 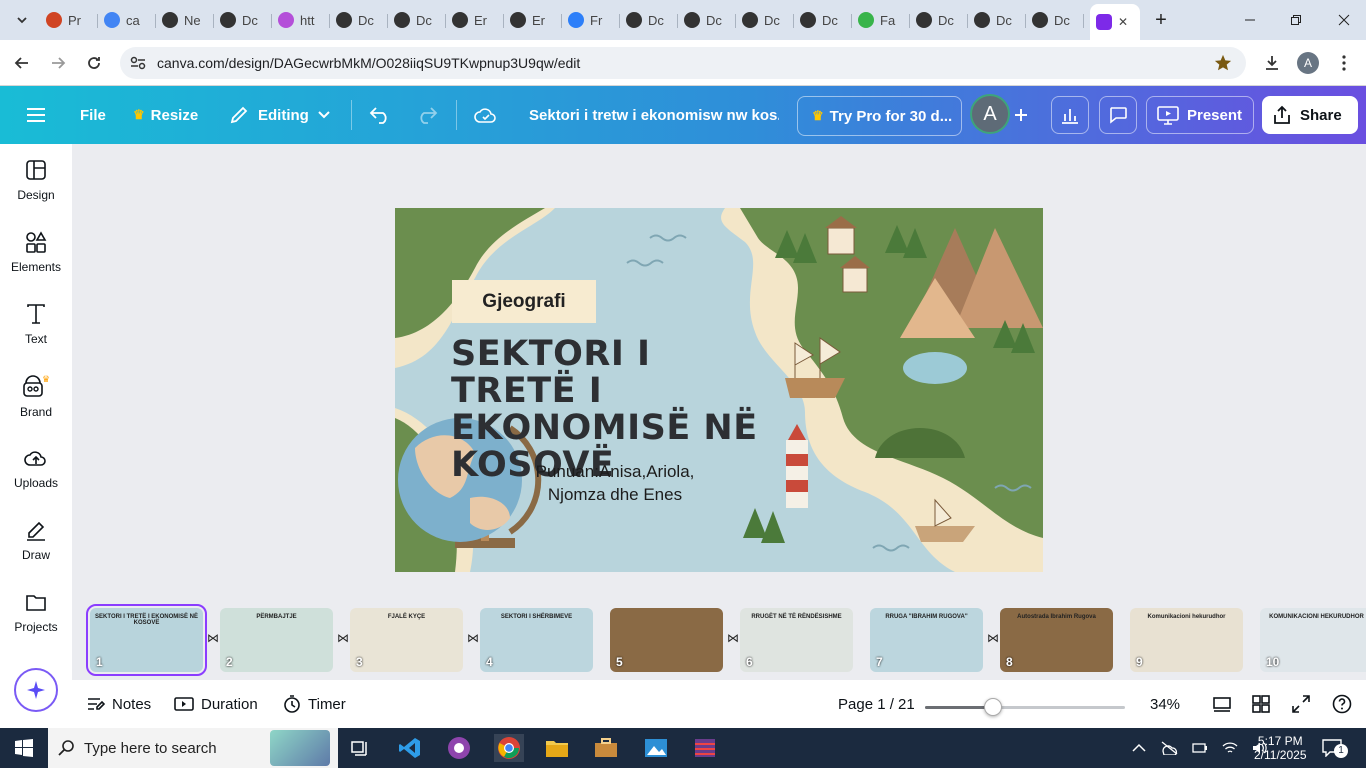 I want to click on page-thumbnail: 5, so click(x=666, y=640).